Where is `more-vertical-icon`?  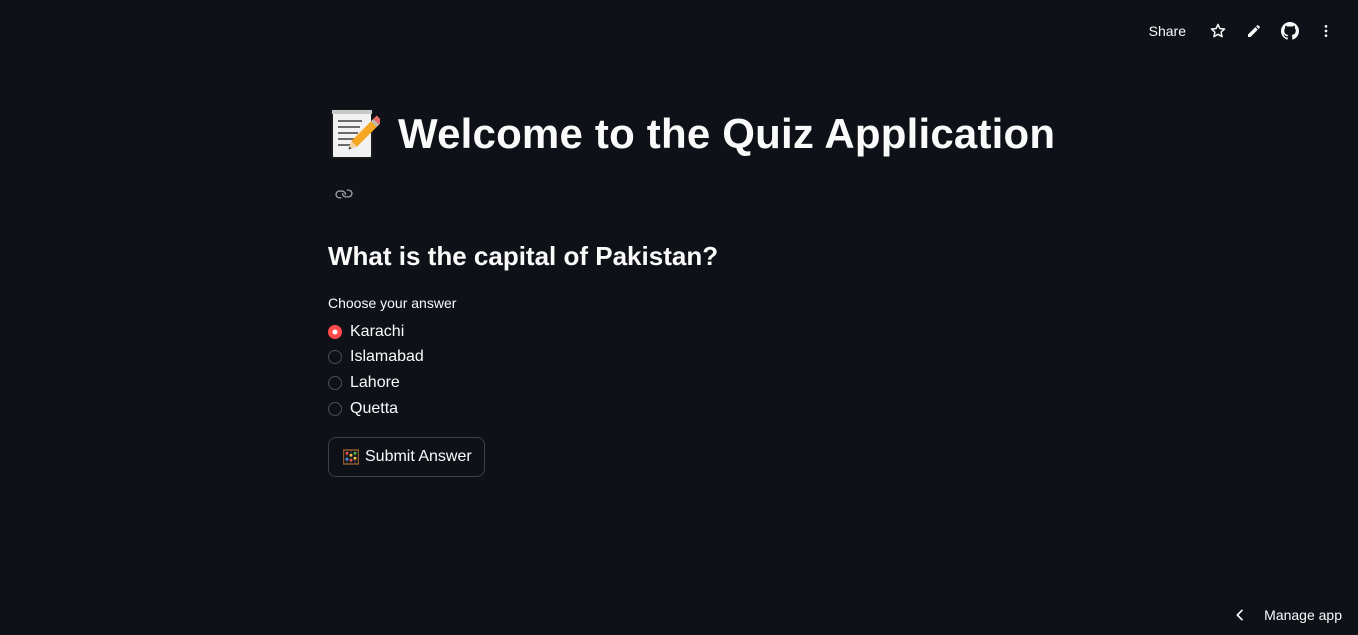
more-vertical-icon is located at coordinates (1326, 31).